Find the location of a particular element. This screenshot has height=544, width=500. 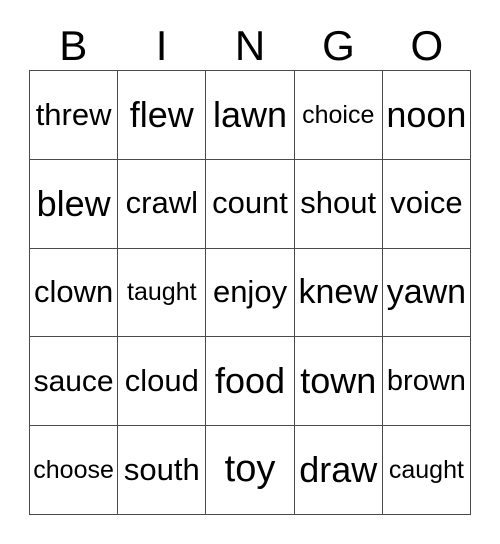

bingo-header-letter-g: G is located at coordinates (338, 45).